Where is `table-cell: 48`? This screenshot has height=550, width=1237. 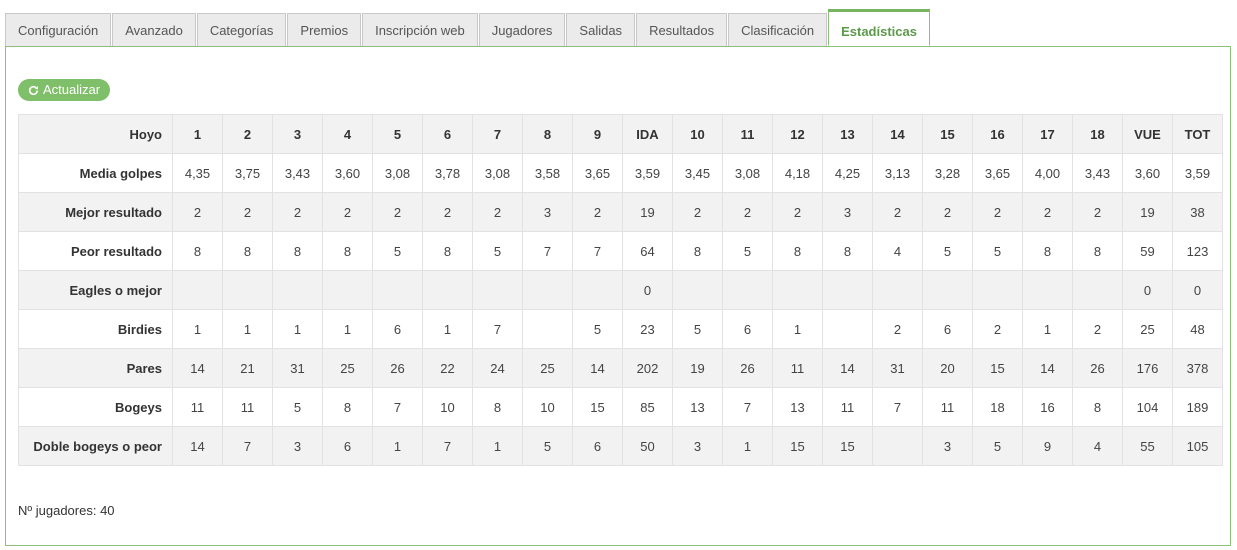
table-cell: 48 is located at coordinates (1197, 329).